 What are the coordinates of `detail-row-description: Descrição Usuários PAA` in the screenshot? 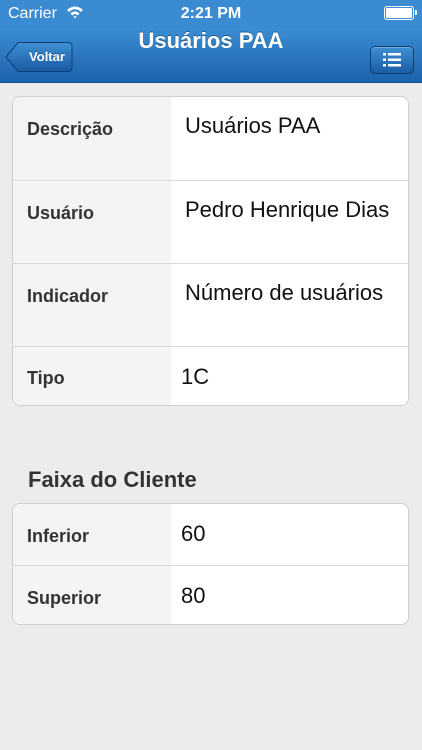 It's located at (210, 138).